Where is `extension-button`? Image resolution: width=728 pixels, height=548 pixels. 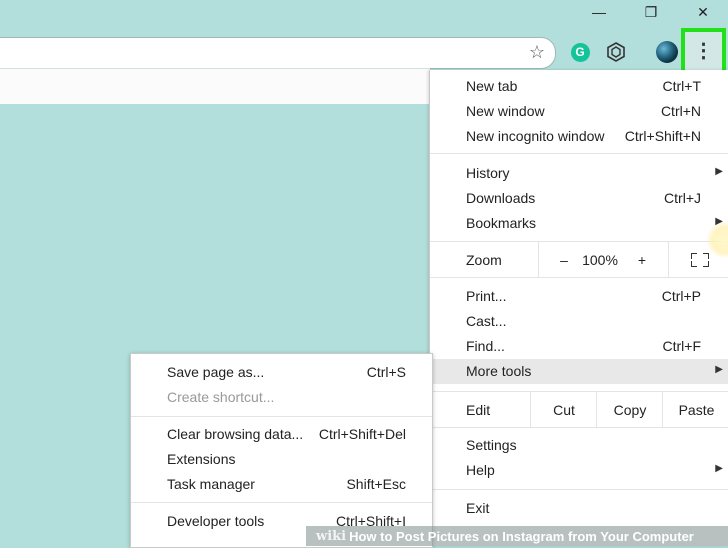 extension-button is located at coordinates (616, 52).